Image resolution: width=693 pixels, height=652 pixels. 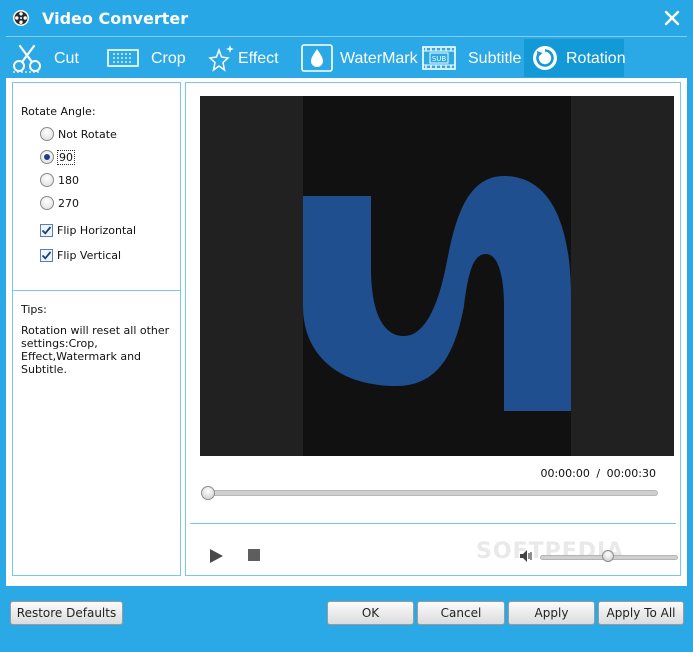 I want to click on apply-to-all-button: Apply To All, so click(x=641, y=613).